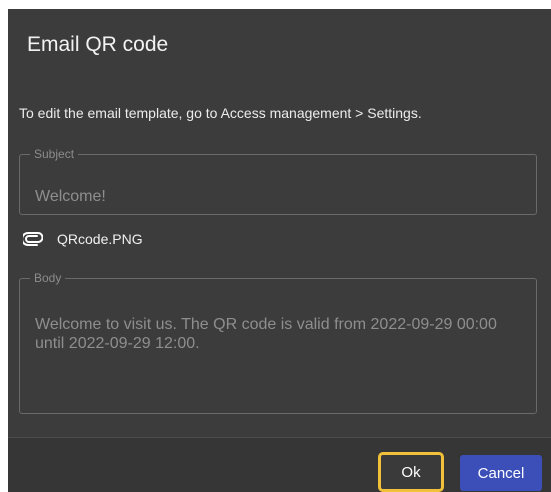 The width and height of the screenshot is (551, 492). Describe the element at coordinates (279, 465) in the screenshot. I see `dialog-footer: Ok Cancel` at that location.